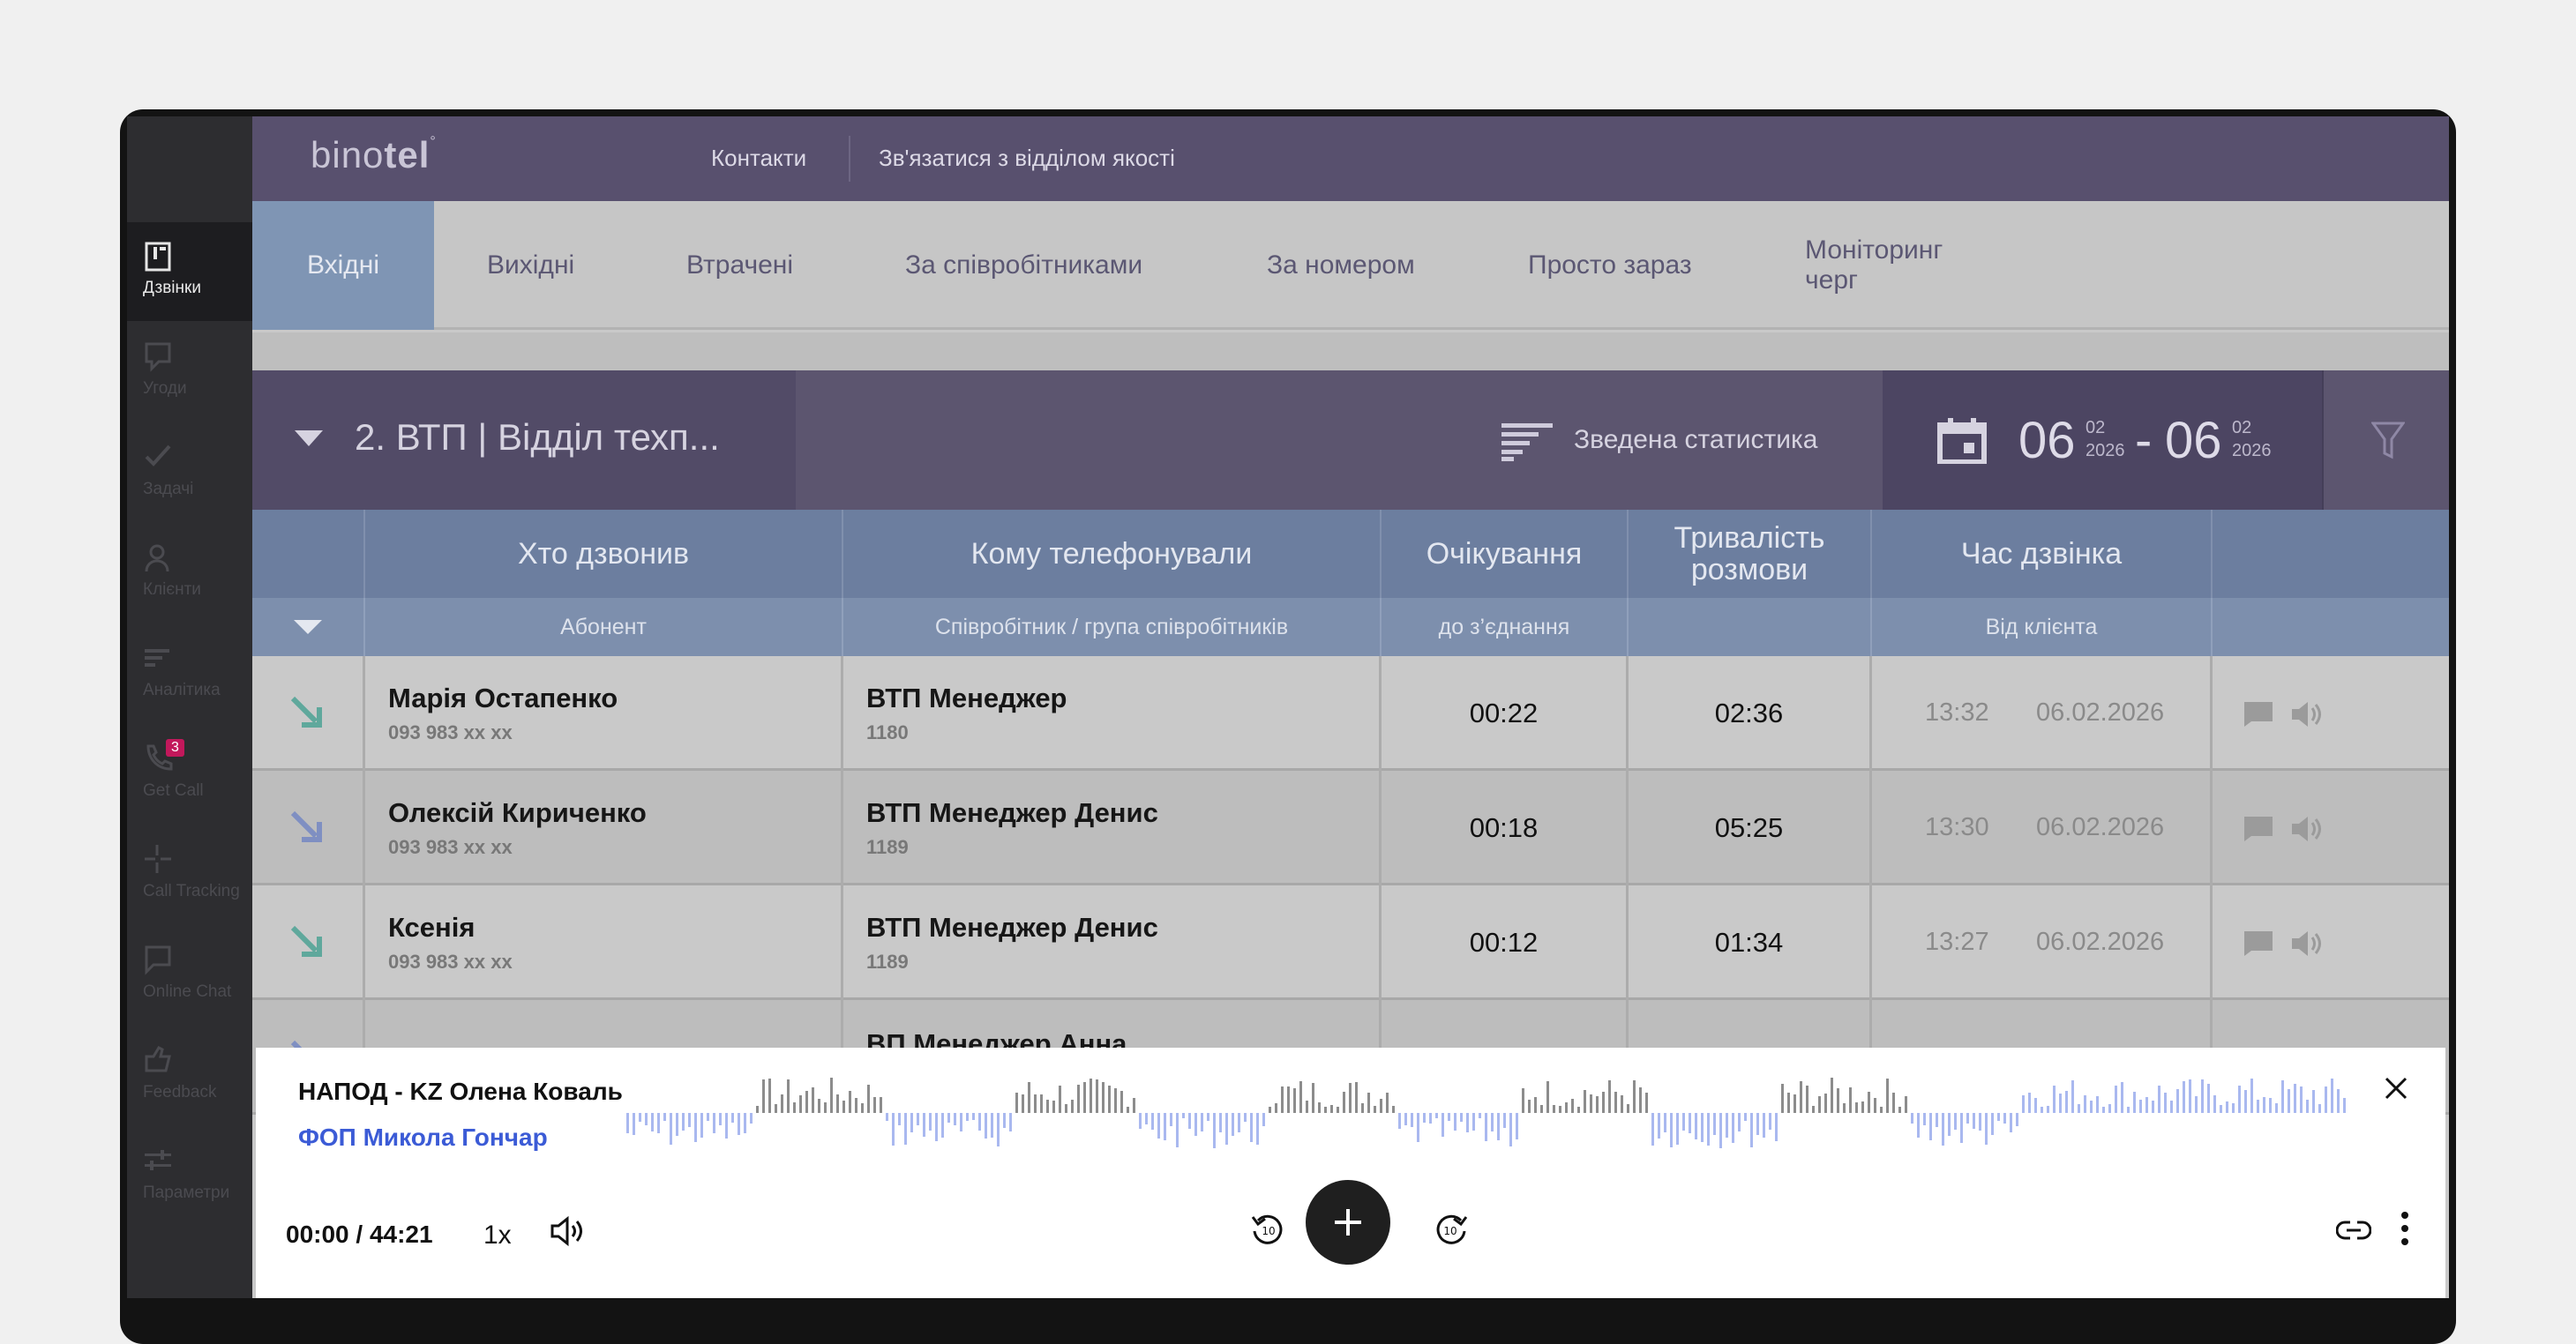 This screenshot has width=2576, height=1344. I want to click on binotel-logo: binotel°, so click(374, 155).